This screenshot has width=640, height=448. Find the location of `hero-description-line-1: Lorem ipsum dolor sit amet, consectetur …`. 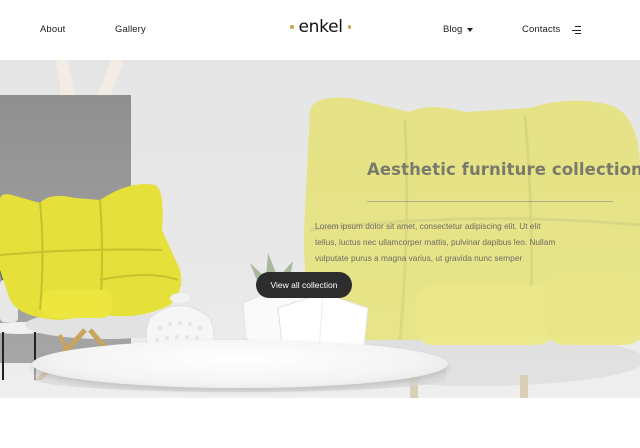

hero-description-line-1: Lorem ipsum dolor sit amet, consectetur … is located at coordinates (428, 226).